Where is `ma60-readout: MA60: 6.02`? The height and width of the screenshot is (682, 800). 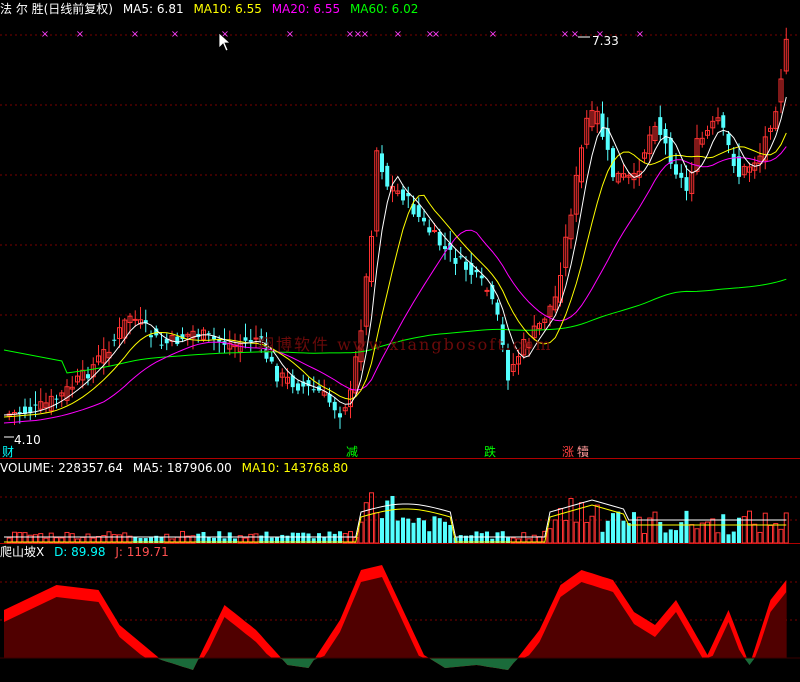 ma60-readout: MA60: 6.02 is located at coordinates (384, 9).